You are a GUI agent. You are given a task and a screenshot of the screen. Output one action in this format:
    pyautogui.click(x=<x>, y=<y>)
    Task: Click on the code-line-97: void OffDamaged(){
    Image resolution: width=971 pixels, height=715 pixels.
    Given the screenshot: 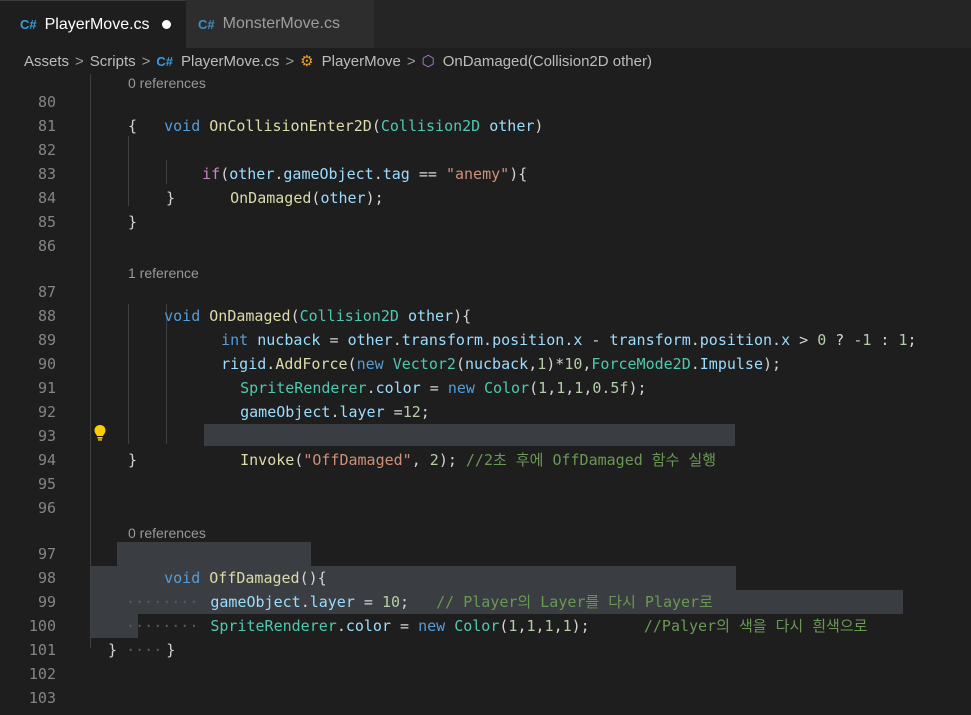 What is the action you would take?
    pyautogui.click(x=227, y=564)
    